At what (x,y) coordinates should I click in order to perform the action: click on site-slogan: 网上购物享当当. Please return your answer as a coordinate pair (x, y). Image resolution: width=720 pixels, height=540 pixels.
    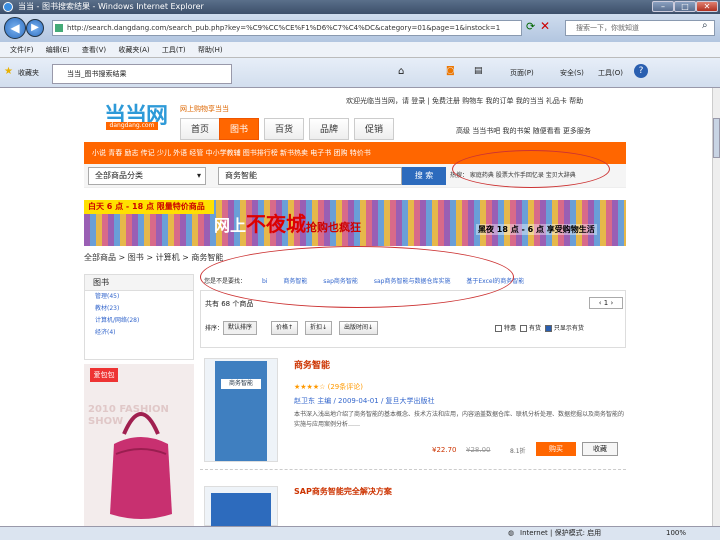
    Looking at the image, I should click on (204, 109).